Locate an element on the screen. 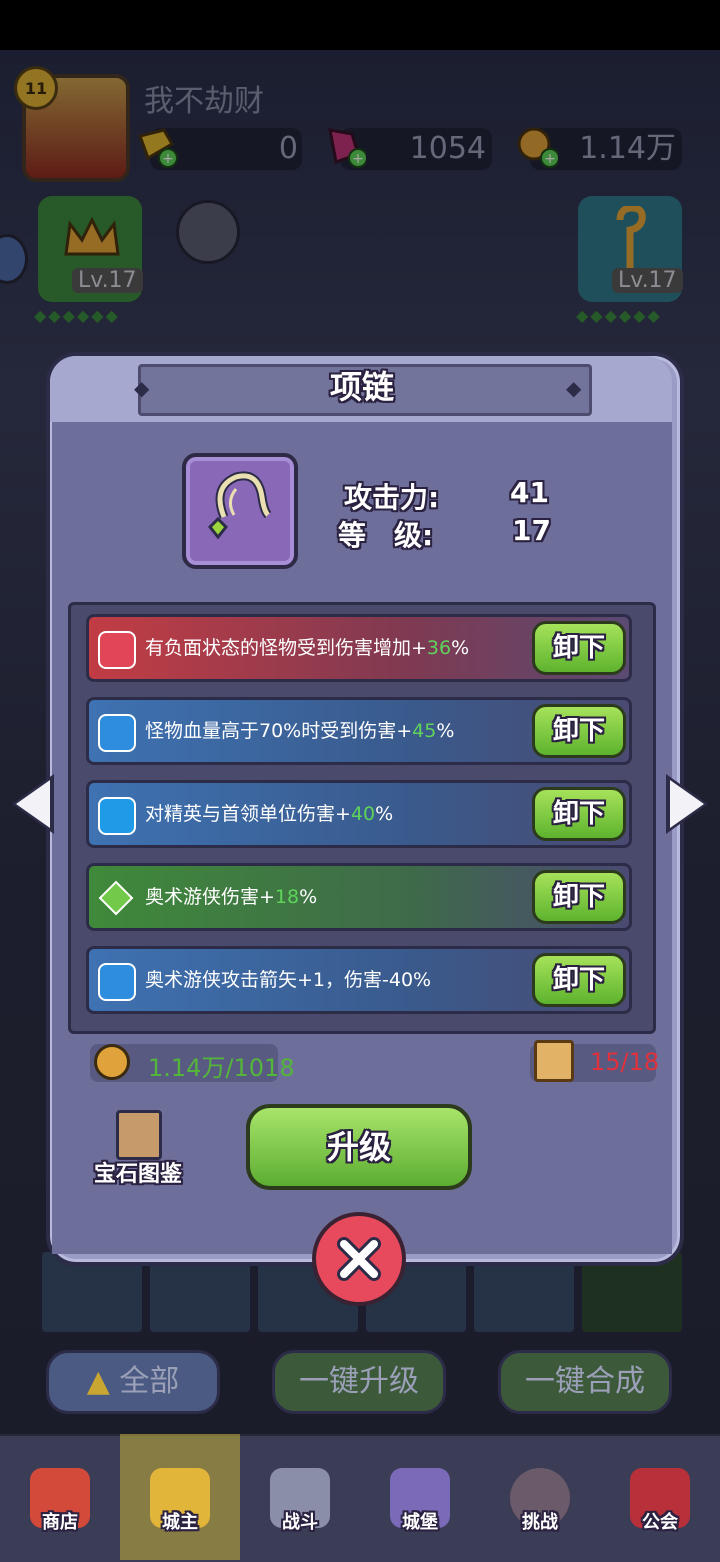 The height and width of the screenshot is (1562, 720). nav-guild: 公会 is located at coordinates (660, 1497).